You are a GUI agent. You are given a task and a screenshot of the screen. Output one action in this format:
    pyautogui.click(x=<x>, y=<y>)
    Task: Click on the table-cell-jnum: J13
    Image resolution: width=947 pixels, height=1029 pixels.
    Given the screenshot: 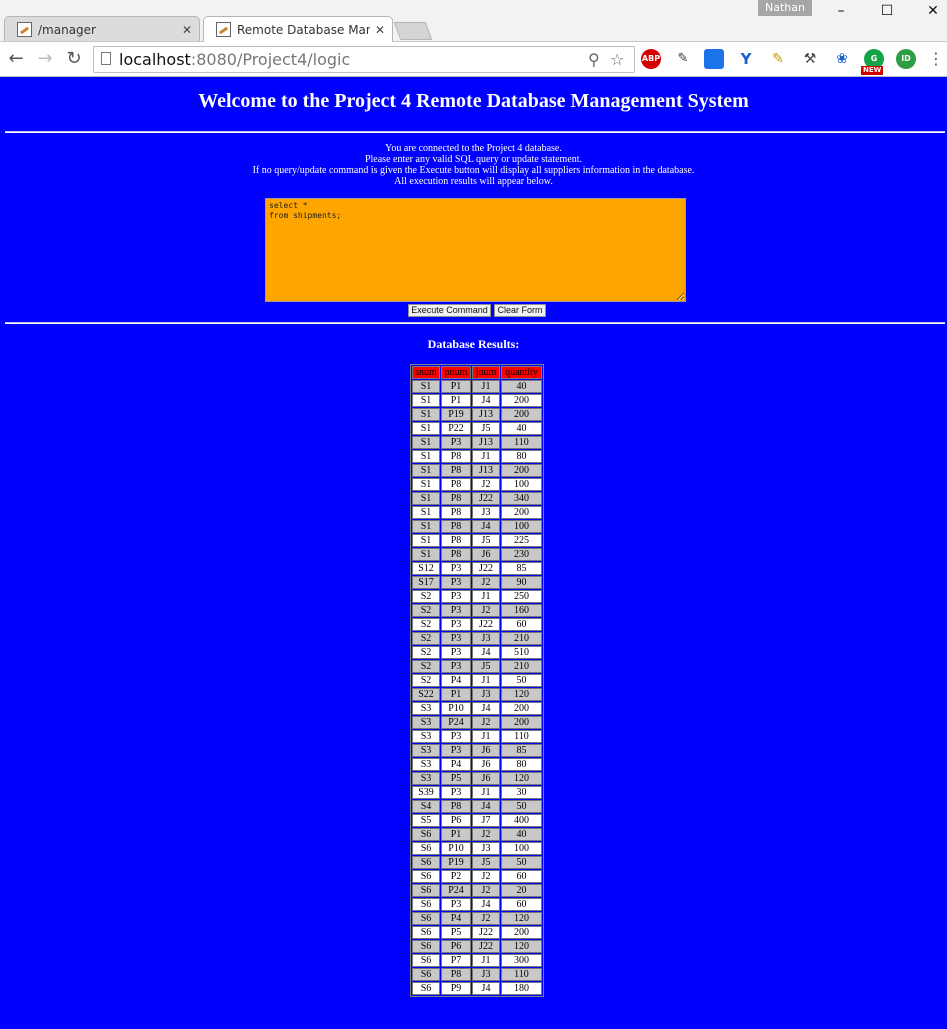 What is the action you would take?
    pyautogui.click(x=486, y=414)
    